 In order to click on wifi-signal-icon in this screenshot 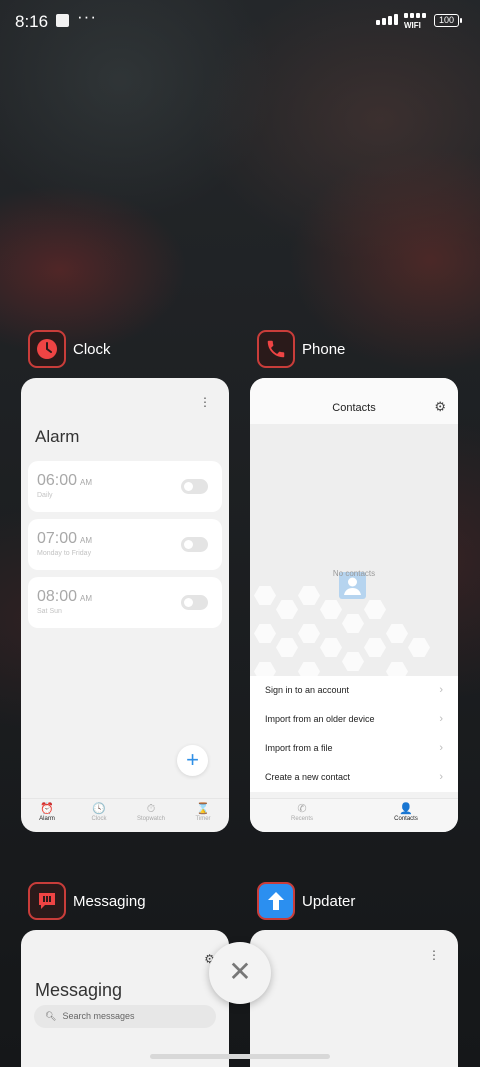, I will do `click(415, 15)`.